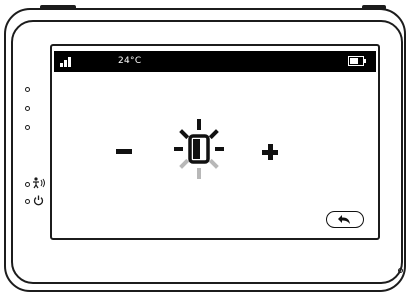 This screenshot has width=414, height=296. I want to click on brightness-icon, so click(199, 149).